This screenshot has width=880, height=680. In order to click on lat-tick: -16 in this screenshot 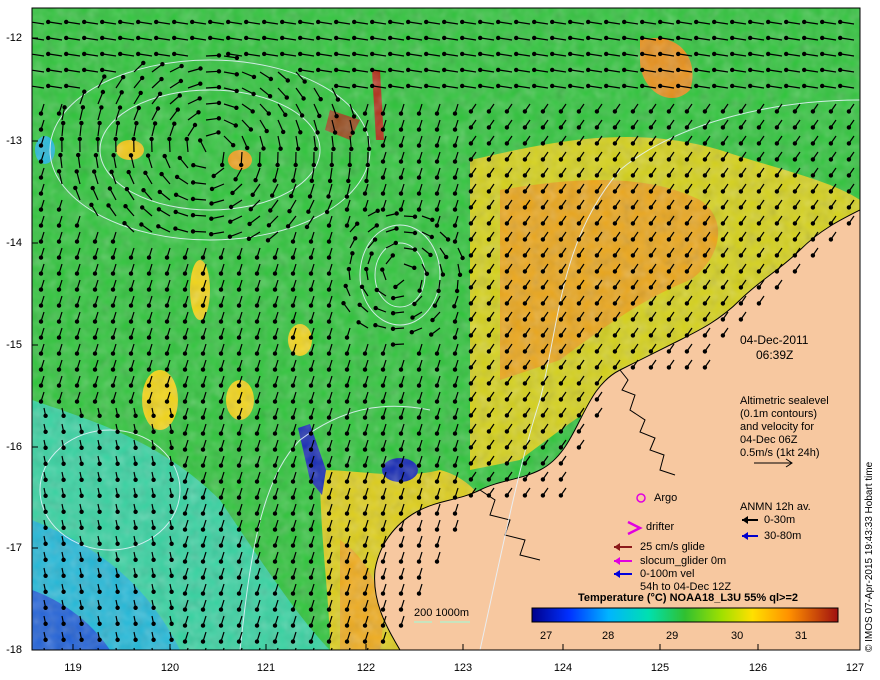, I will do `click(14, 447)`.